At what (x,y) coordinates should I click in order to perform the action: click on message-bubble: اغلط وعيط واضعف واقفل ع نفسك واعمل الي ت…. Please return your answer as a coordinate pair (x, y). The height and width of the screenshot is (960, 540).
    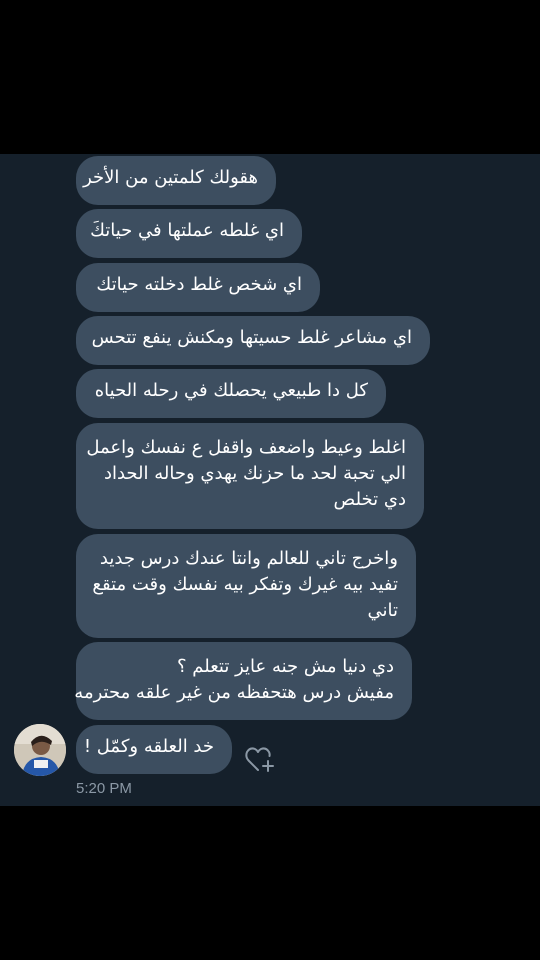
    Looking at the image, I should click on (250, 476).